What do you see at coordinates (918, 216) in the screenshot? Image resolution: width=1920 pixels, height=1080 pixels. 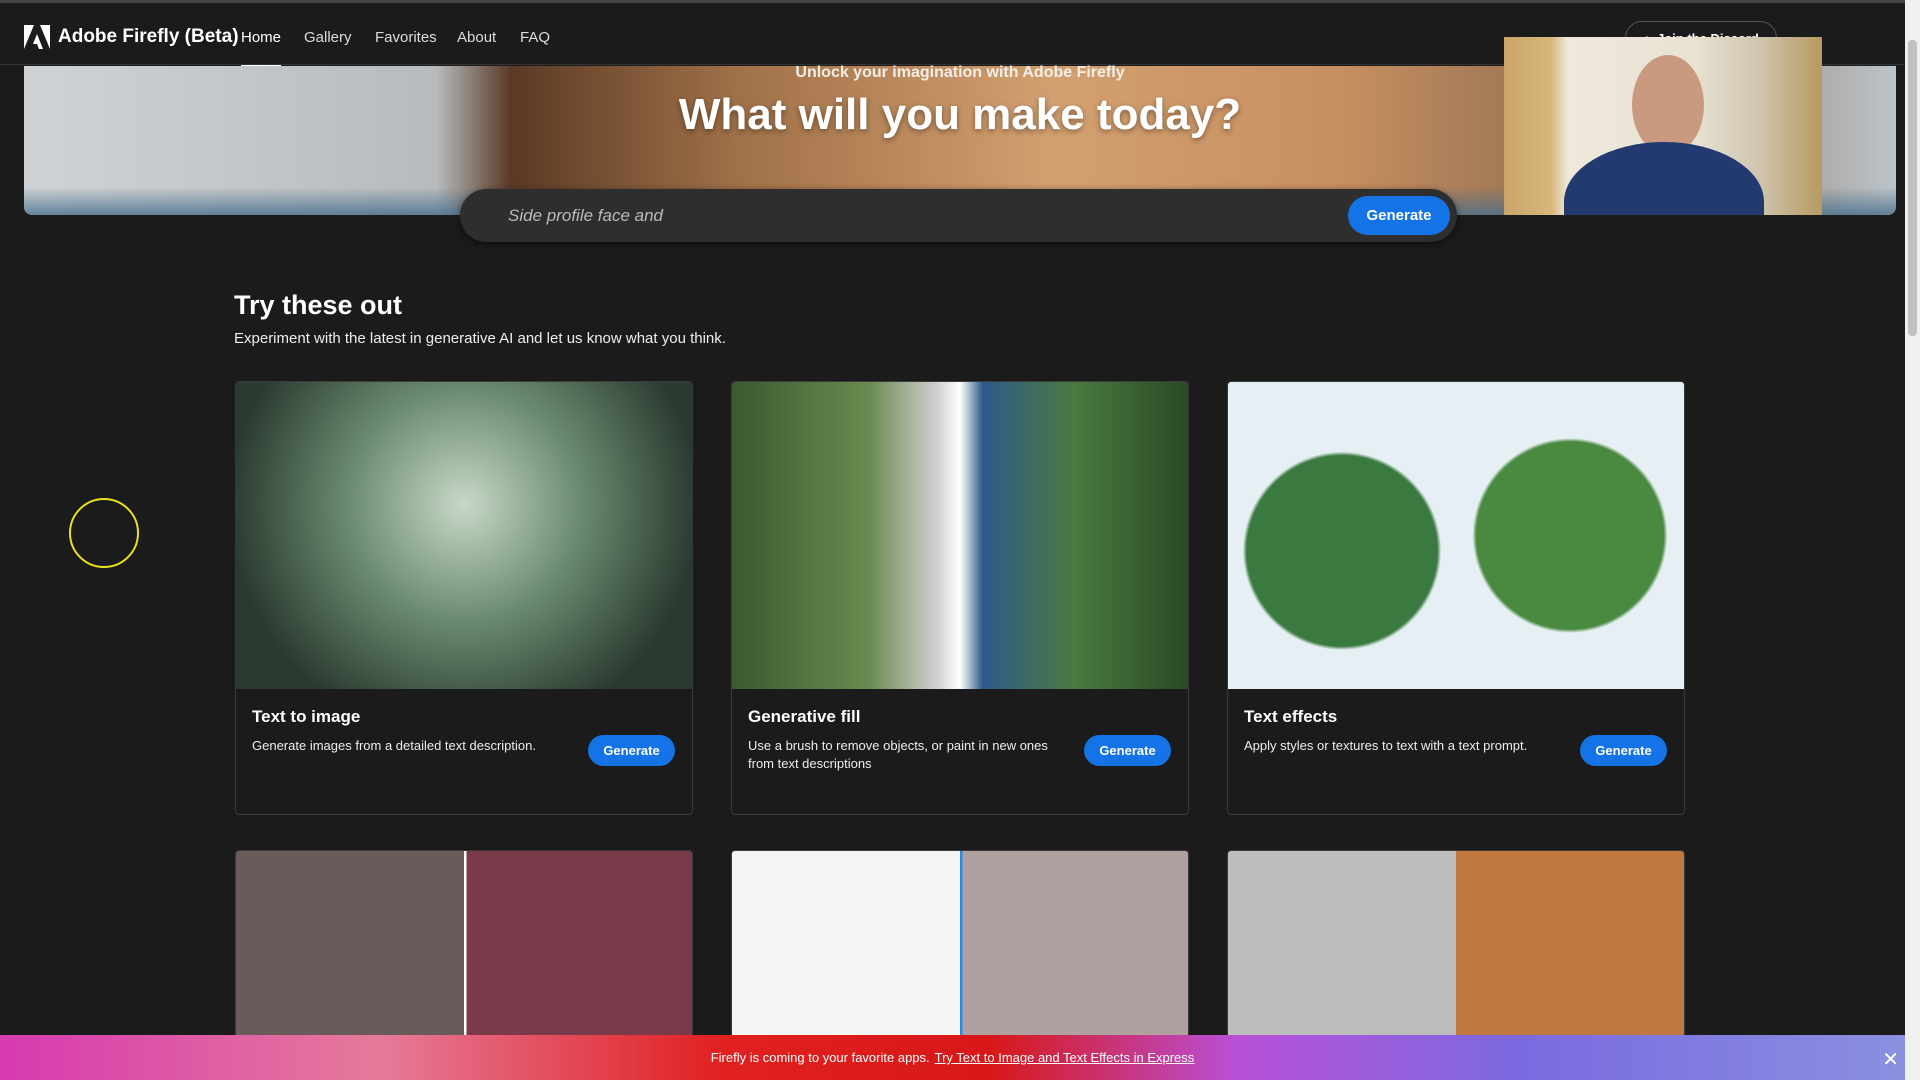 I see `prompt-input` at bounding box center [918, 216].